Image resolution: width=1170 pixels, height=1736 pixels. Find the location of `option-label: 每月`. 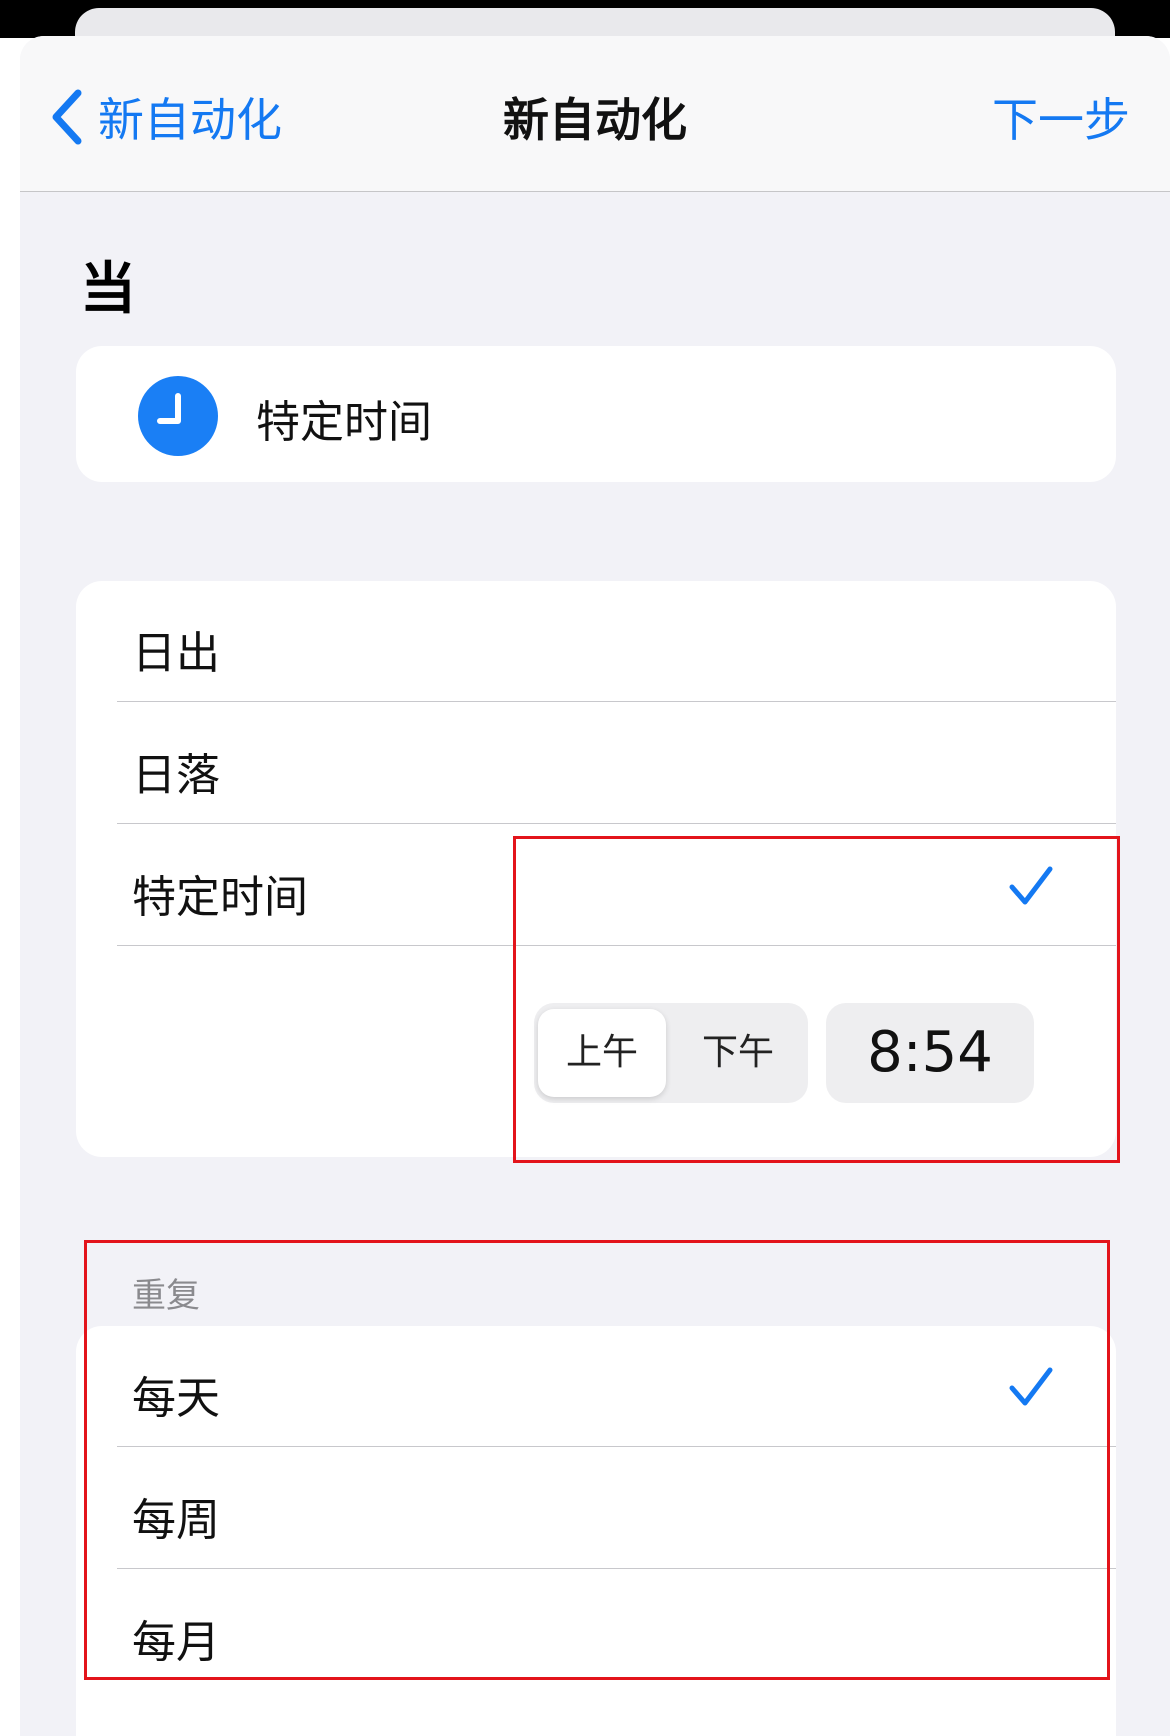

option-label: 每月 is located at coordinates (176, 1642).